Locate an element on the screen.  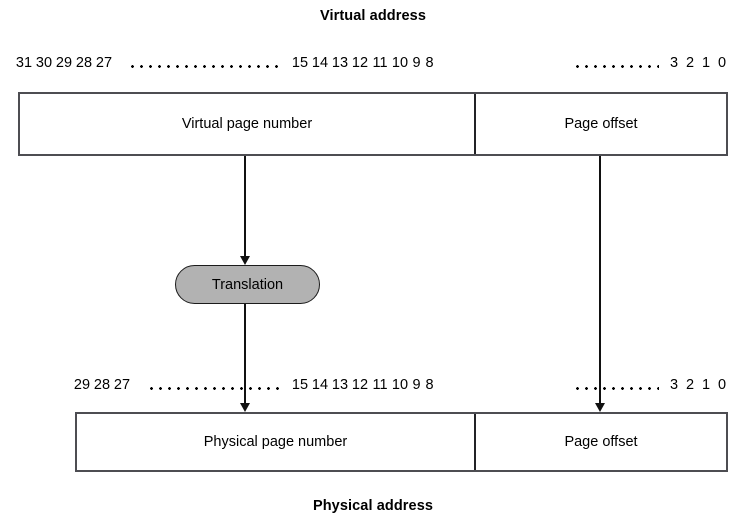
bit-label-9: 9 is located at coordinates (416, 63).